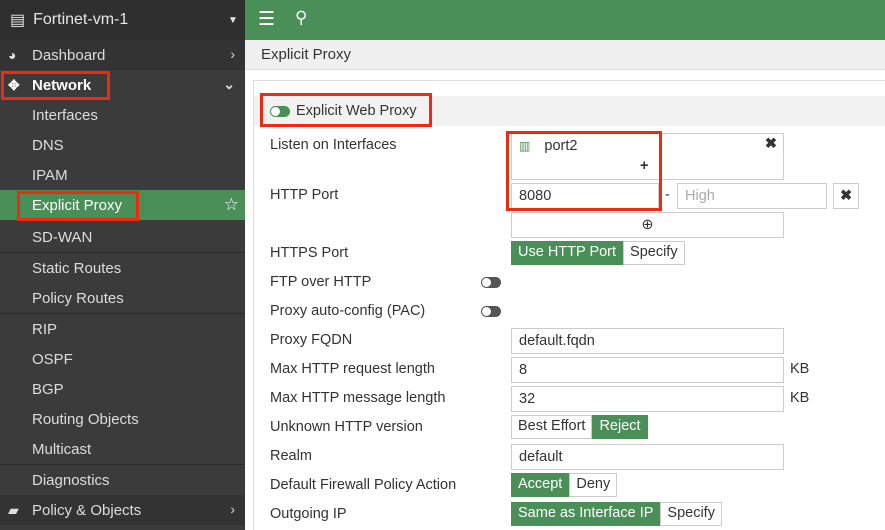 The width and height of the screenshot is (885, 530). I want to click on fqdn-label: Proxy FQDN, so click(311, 340).